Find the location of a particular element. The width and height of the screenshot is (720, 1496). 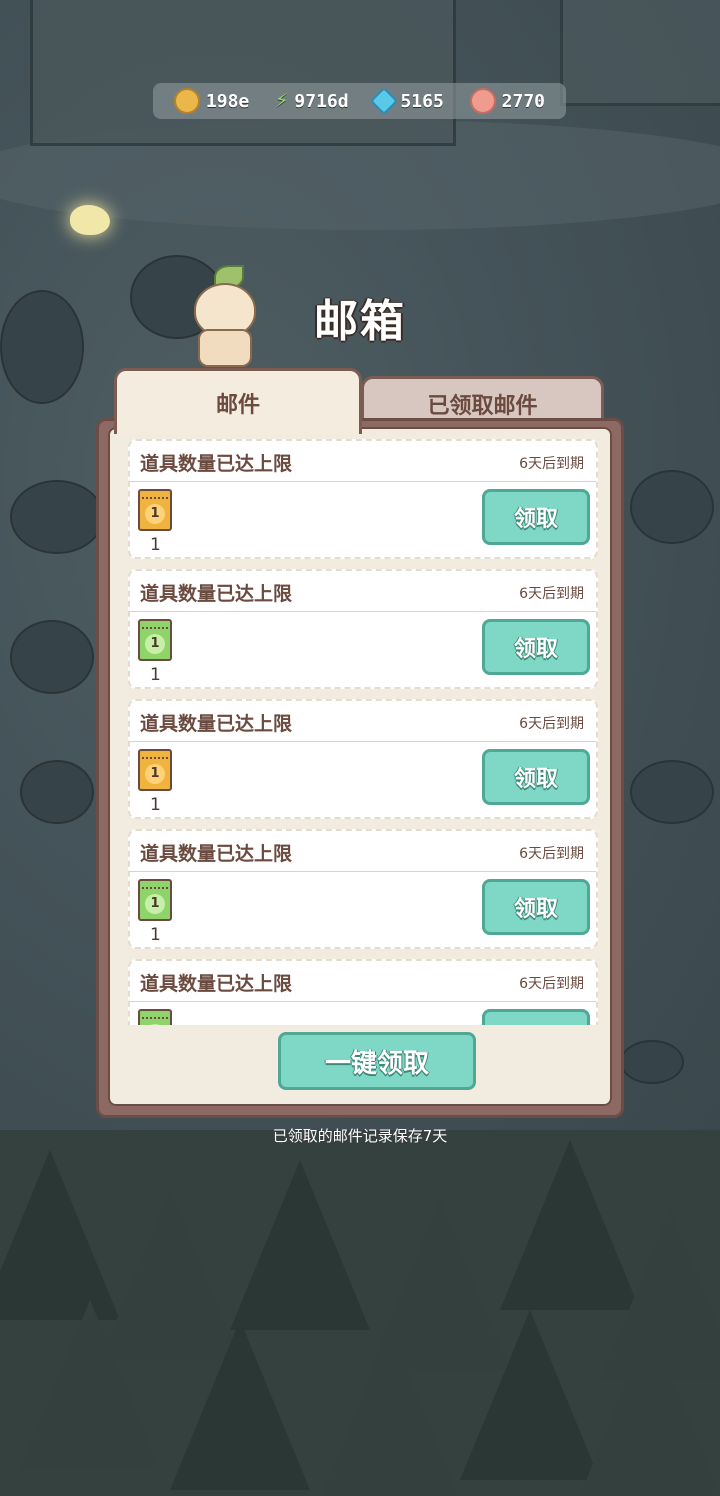

mailbox-title: 邮箱 is located at coordinates (360, 321).